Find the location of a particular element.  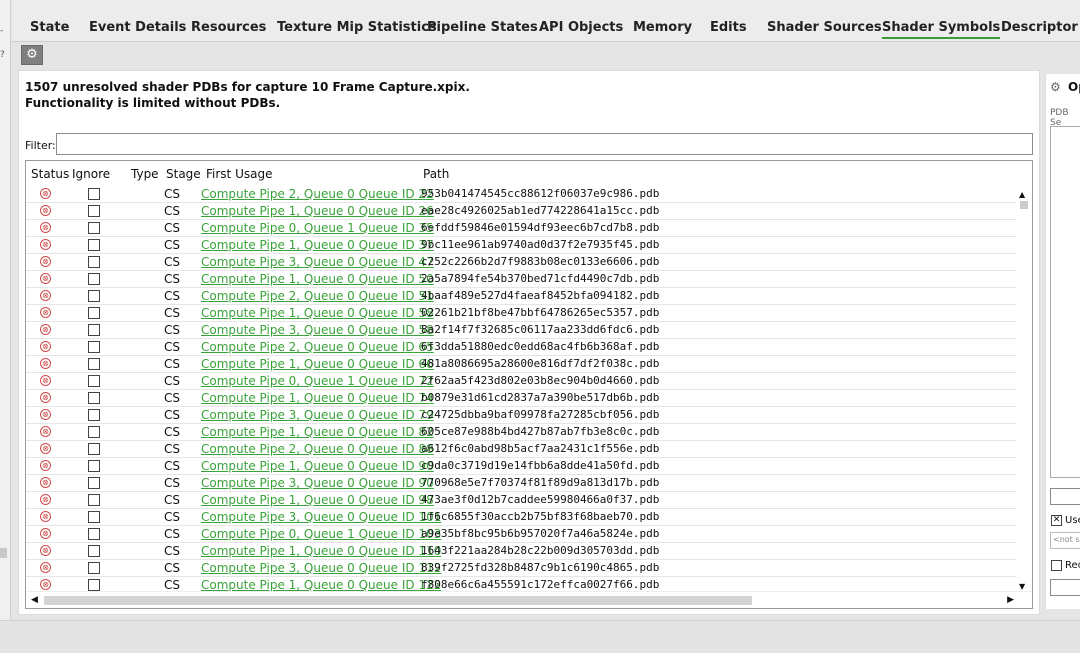

help-marker: ? is located at coordinates (4, 55).